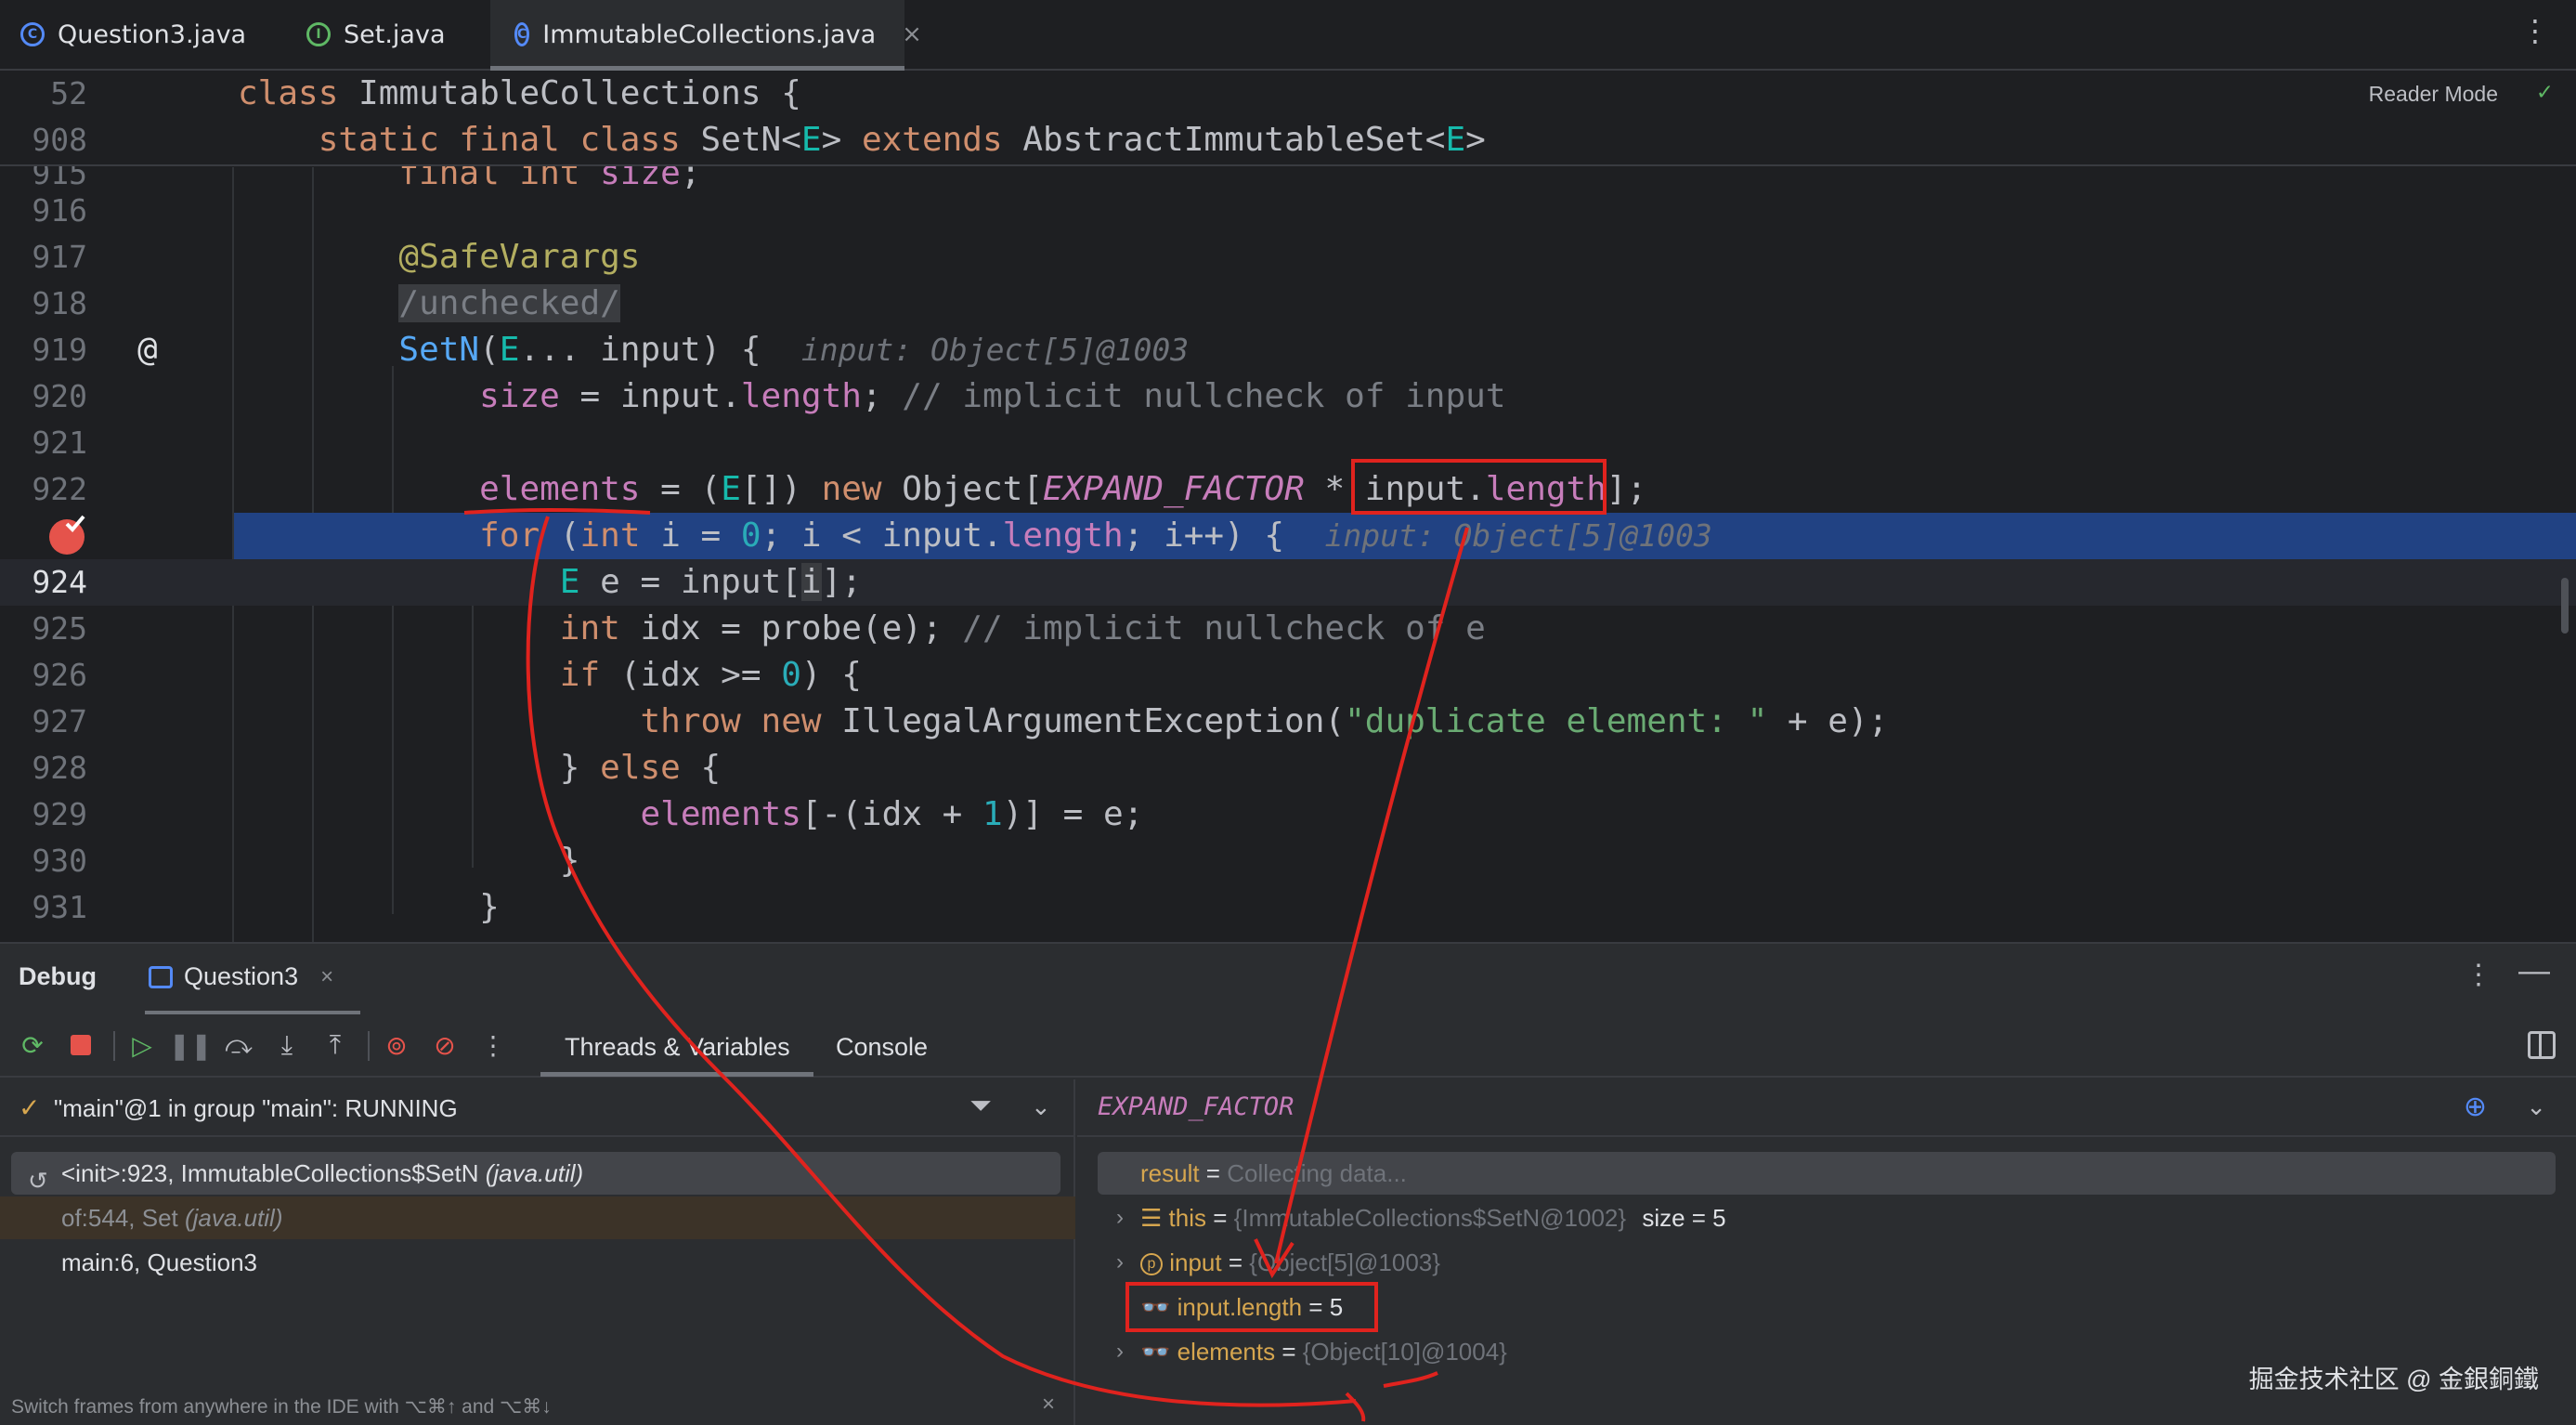 The width and height of the screenshot is (2576, 1425). Describe the element at coordinates (677, 1074) in the screenshot. I see `active-tab-indicator` at that location.